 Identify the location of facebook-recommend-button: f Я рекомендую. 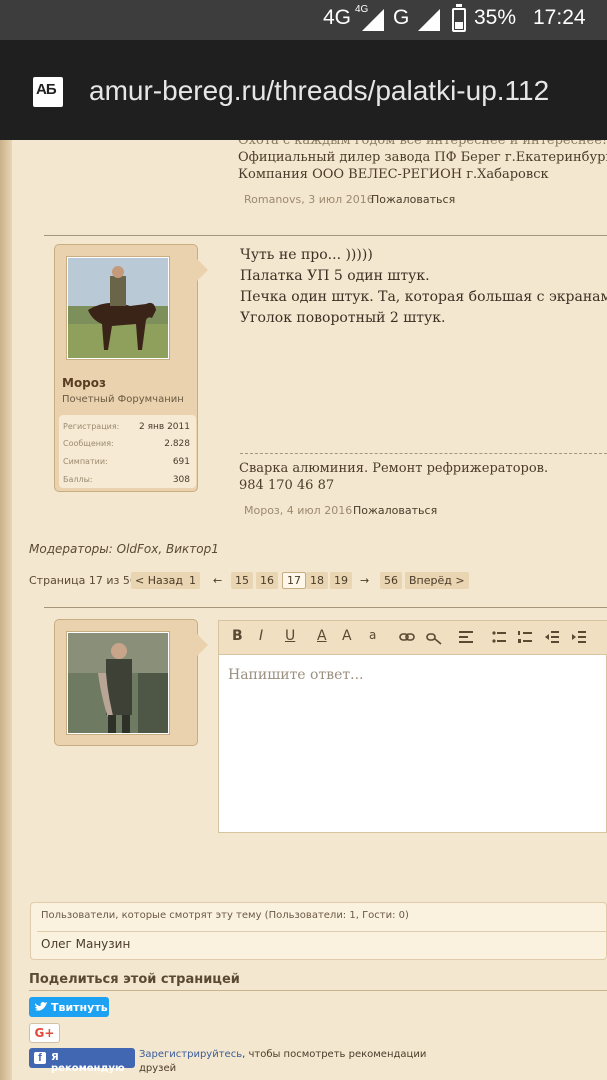
(82, 1061).